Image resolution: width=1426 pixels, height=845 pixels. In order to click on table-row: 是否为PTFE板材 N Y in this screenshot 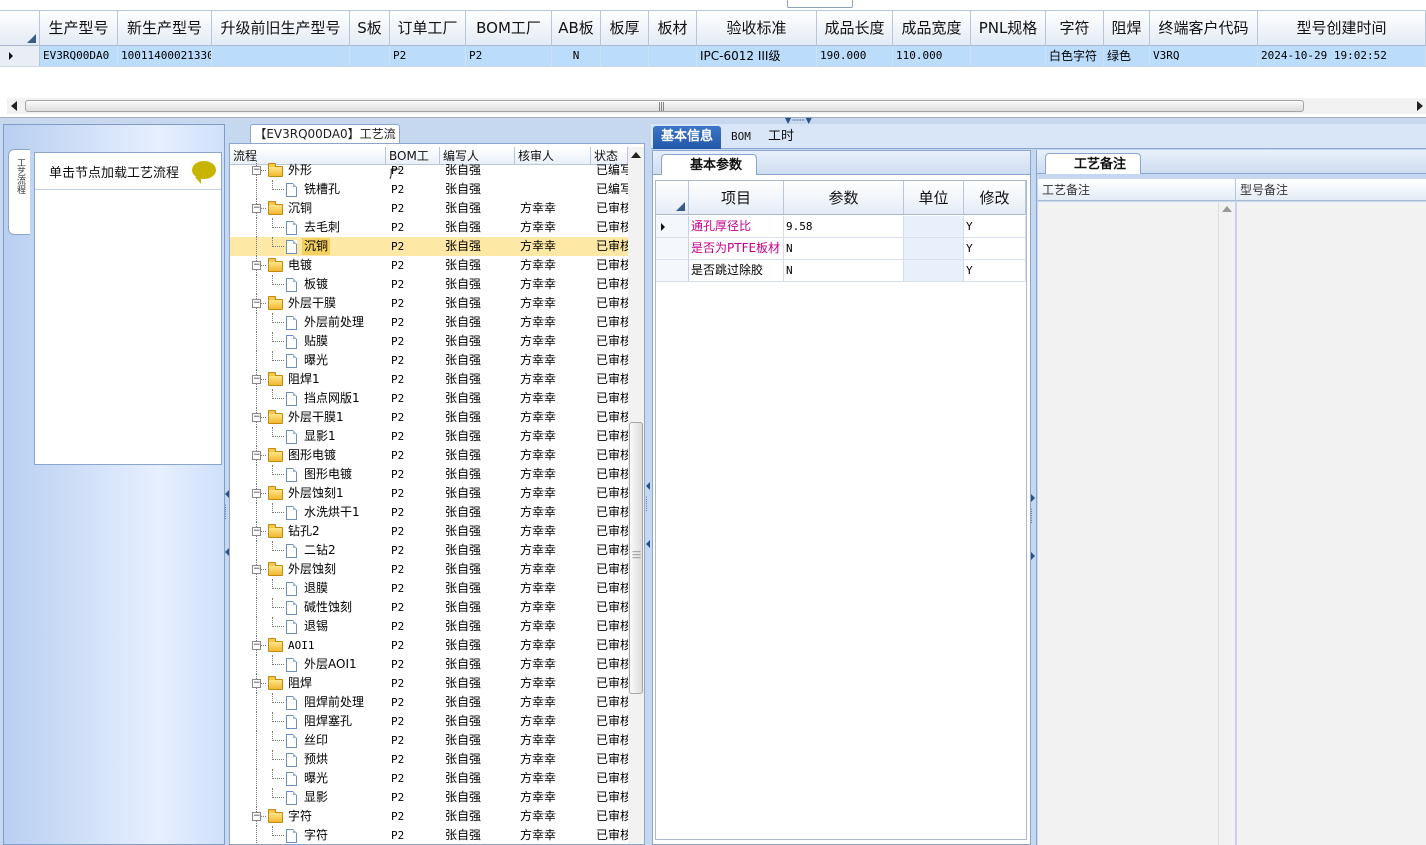, I will do `click(841, 249)`.